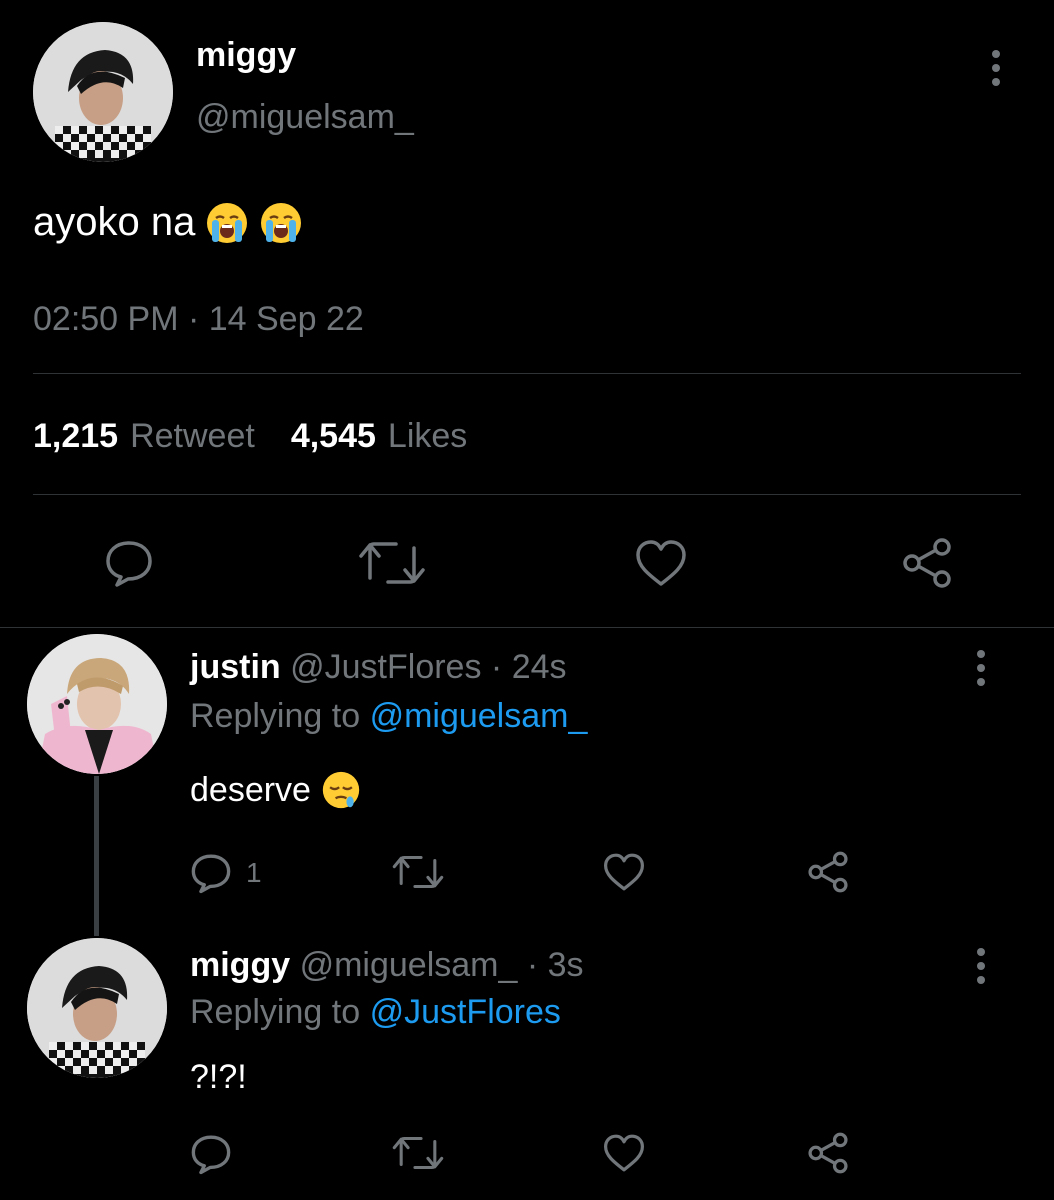 The width and height of the screenshot is (1054, 1200). What do you see at coordinates (566, 965) in the screenshot?
I see `reply-time: 3s` at bounding box center [566, 965].